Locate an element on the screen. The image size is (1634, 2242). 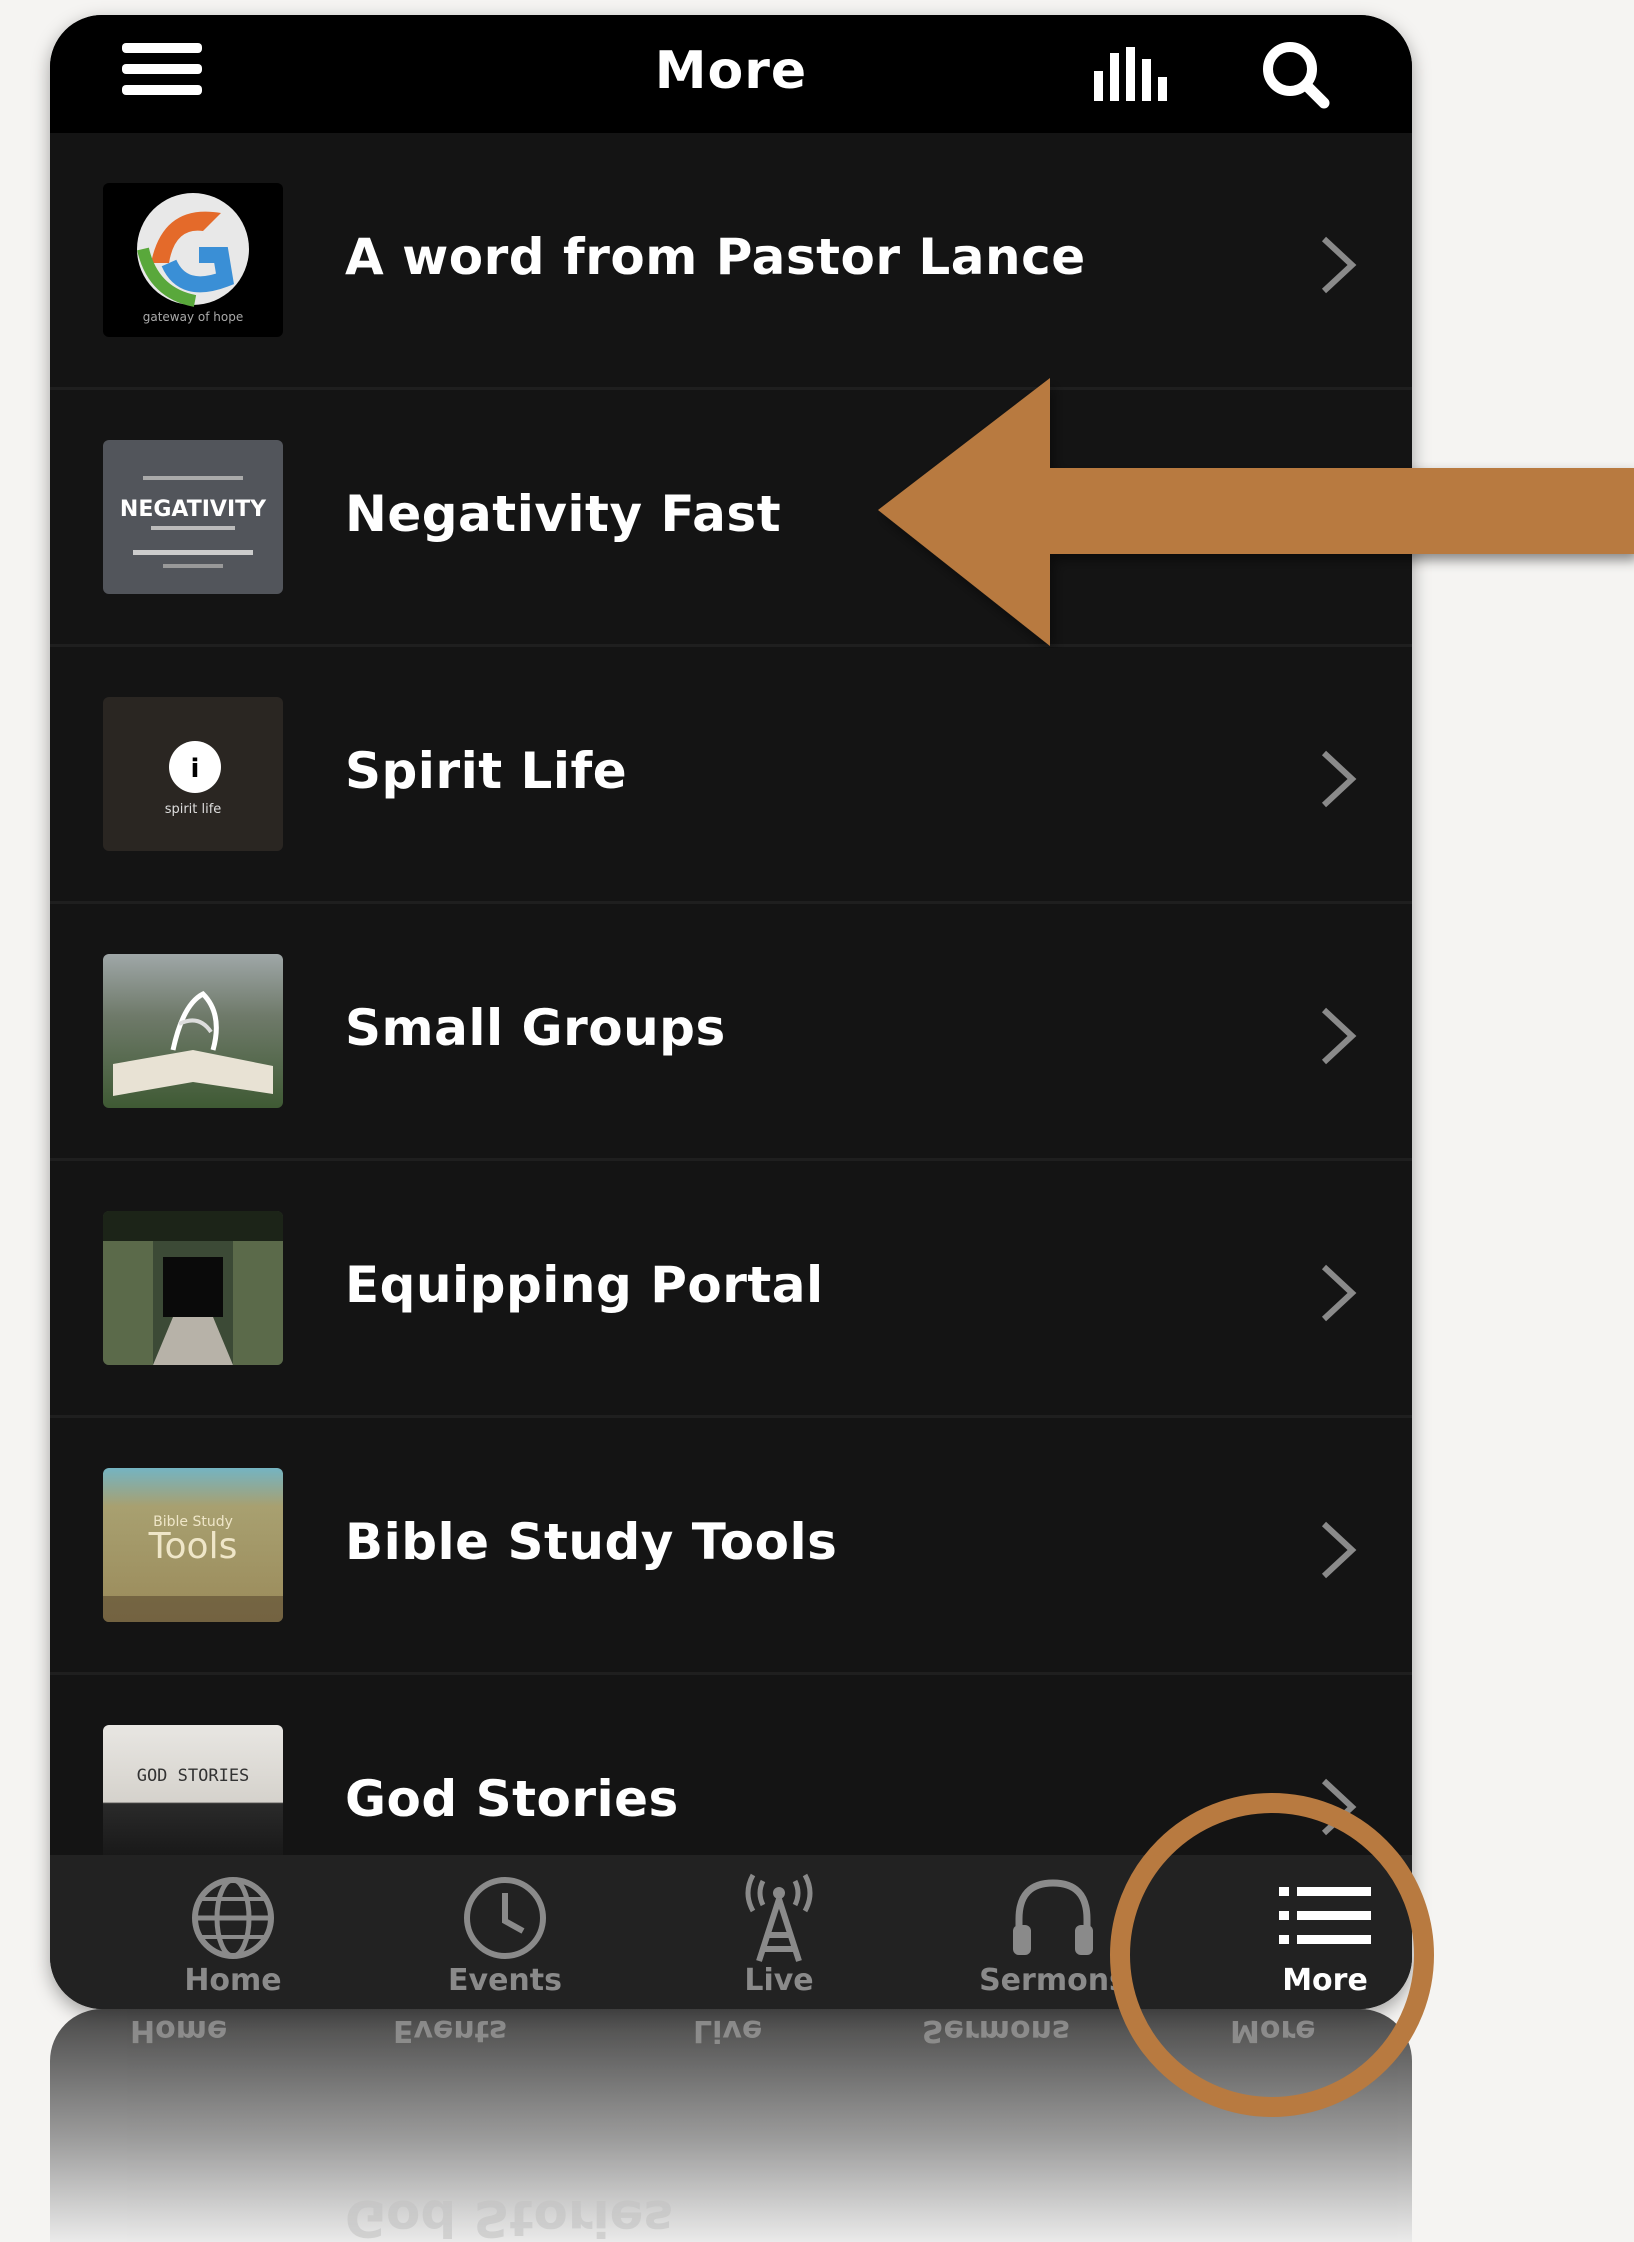
reflection-label: Home is located at coordinates (179, 2030).